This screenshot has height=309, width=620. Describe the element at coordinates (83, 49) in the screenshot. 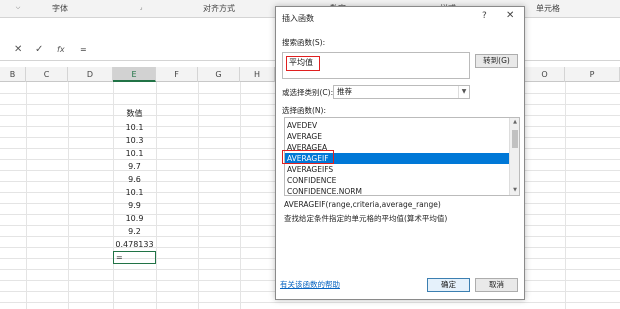

I see `formula-content: =` at that location.